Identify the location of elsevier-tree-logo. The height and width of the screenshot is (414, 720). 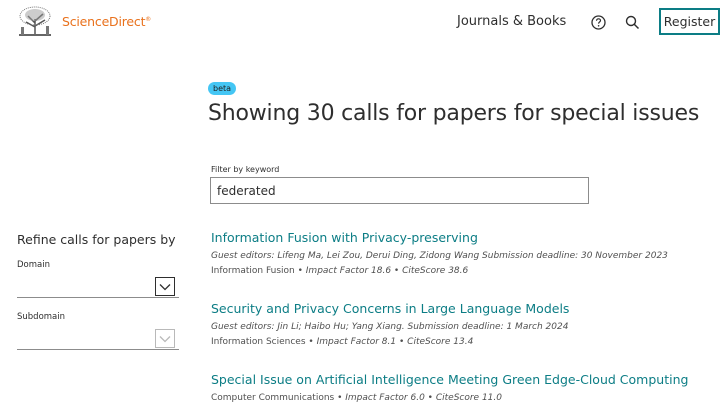
(35, 21).